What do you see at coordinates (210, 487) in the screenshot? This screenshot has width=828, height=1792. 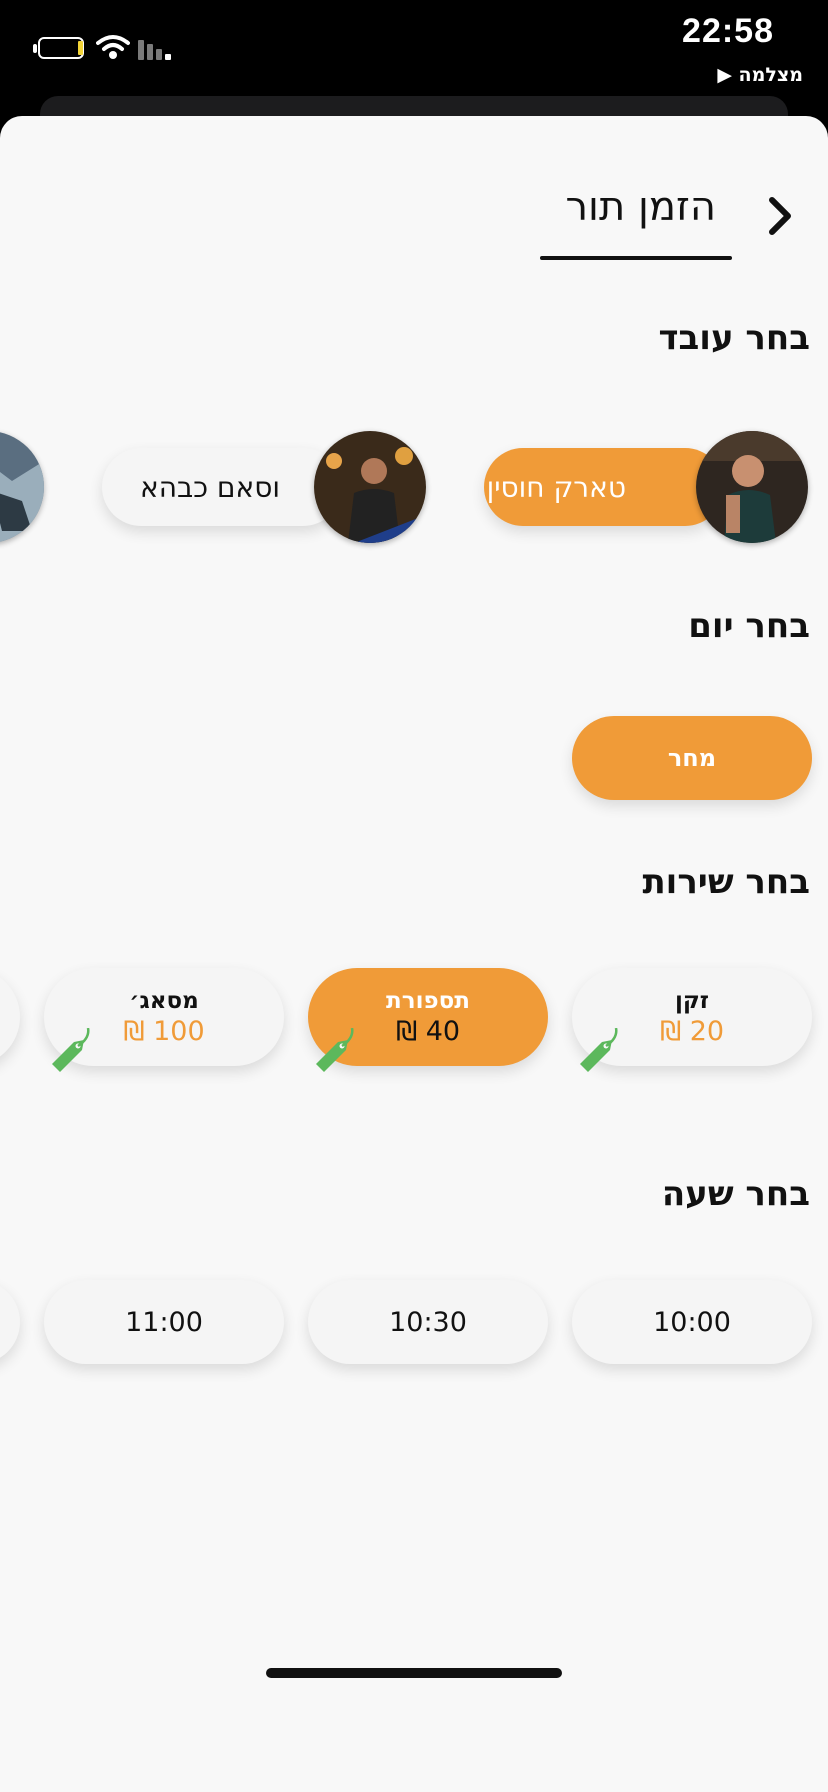 I see `employee-name: וסאם כבהא` at bounding box center [210, 487].